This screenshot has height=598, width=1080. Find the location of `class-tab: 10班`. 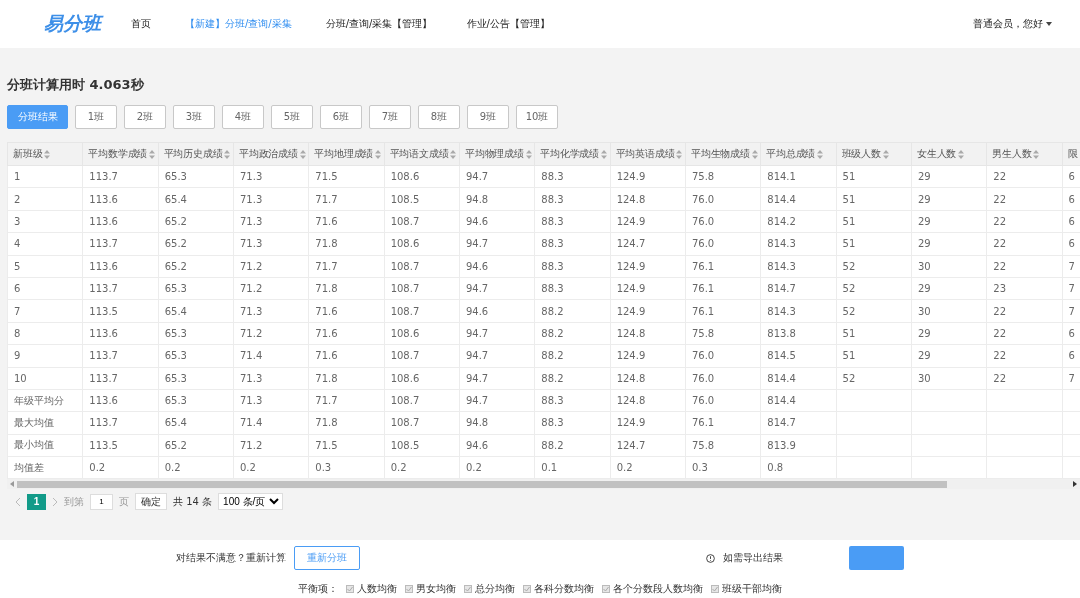

class-tab: 10班 is located at coordinates (537, 117).